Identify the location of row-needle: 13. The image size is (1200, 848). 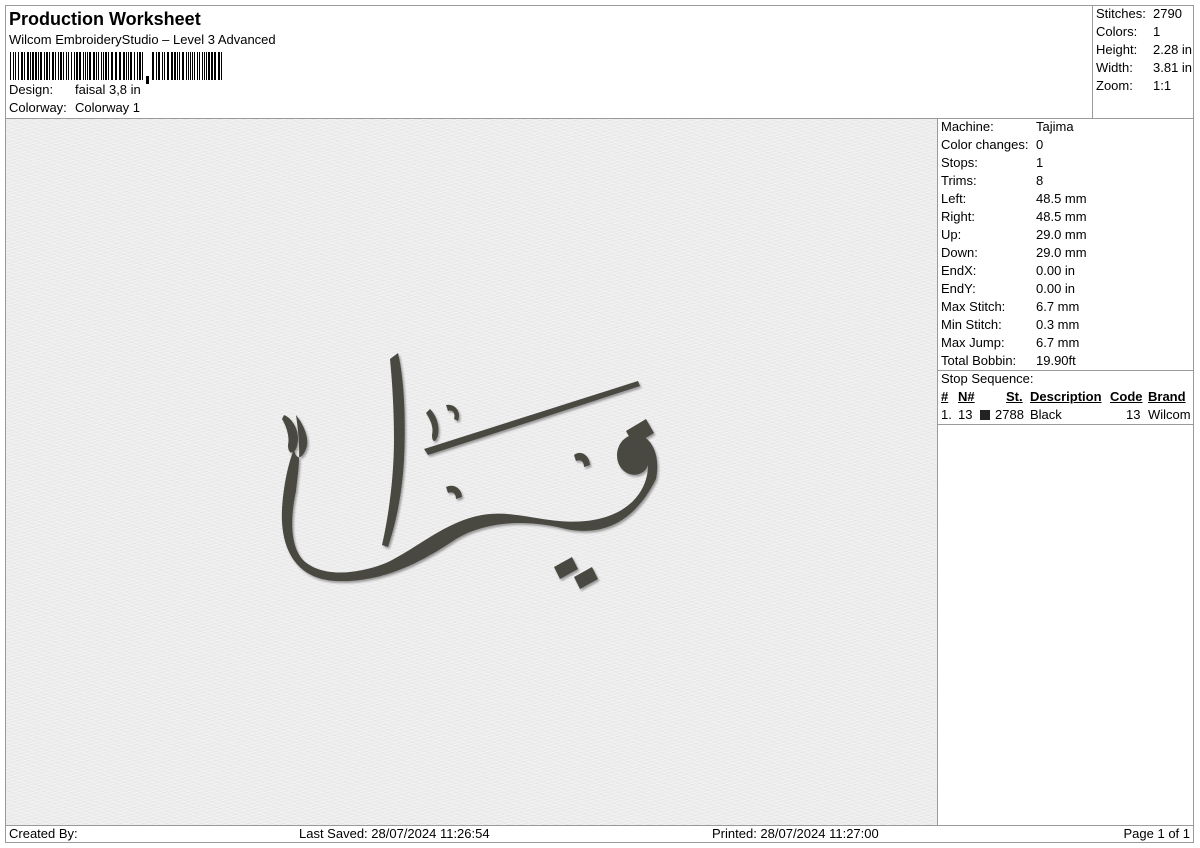
(965, 414).